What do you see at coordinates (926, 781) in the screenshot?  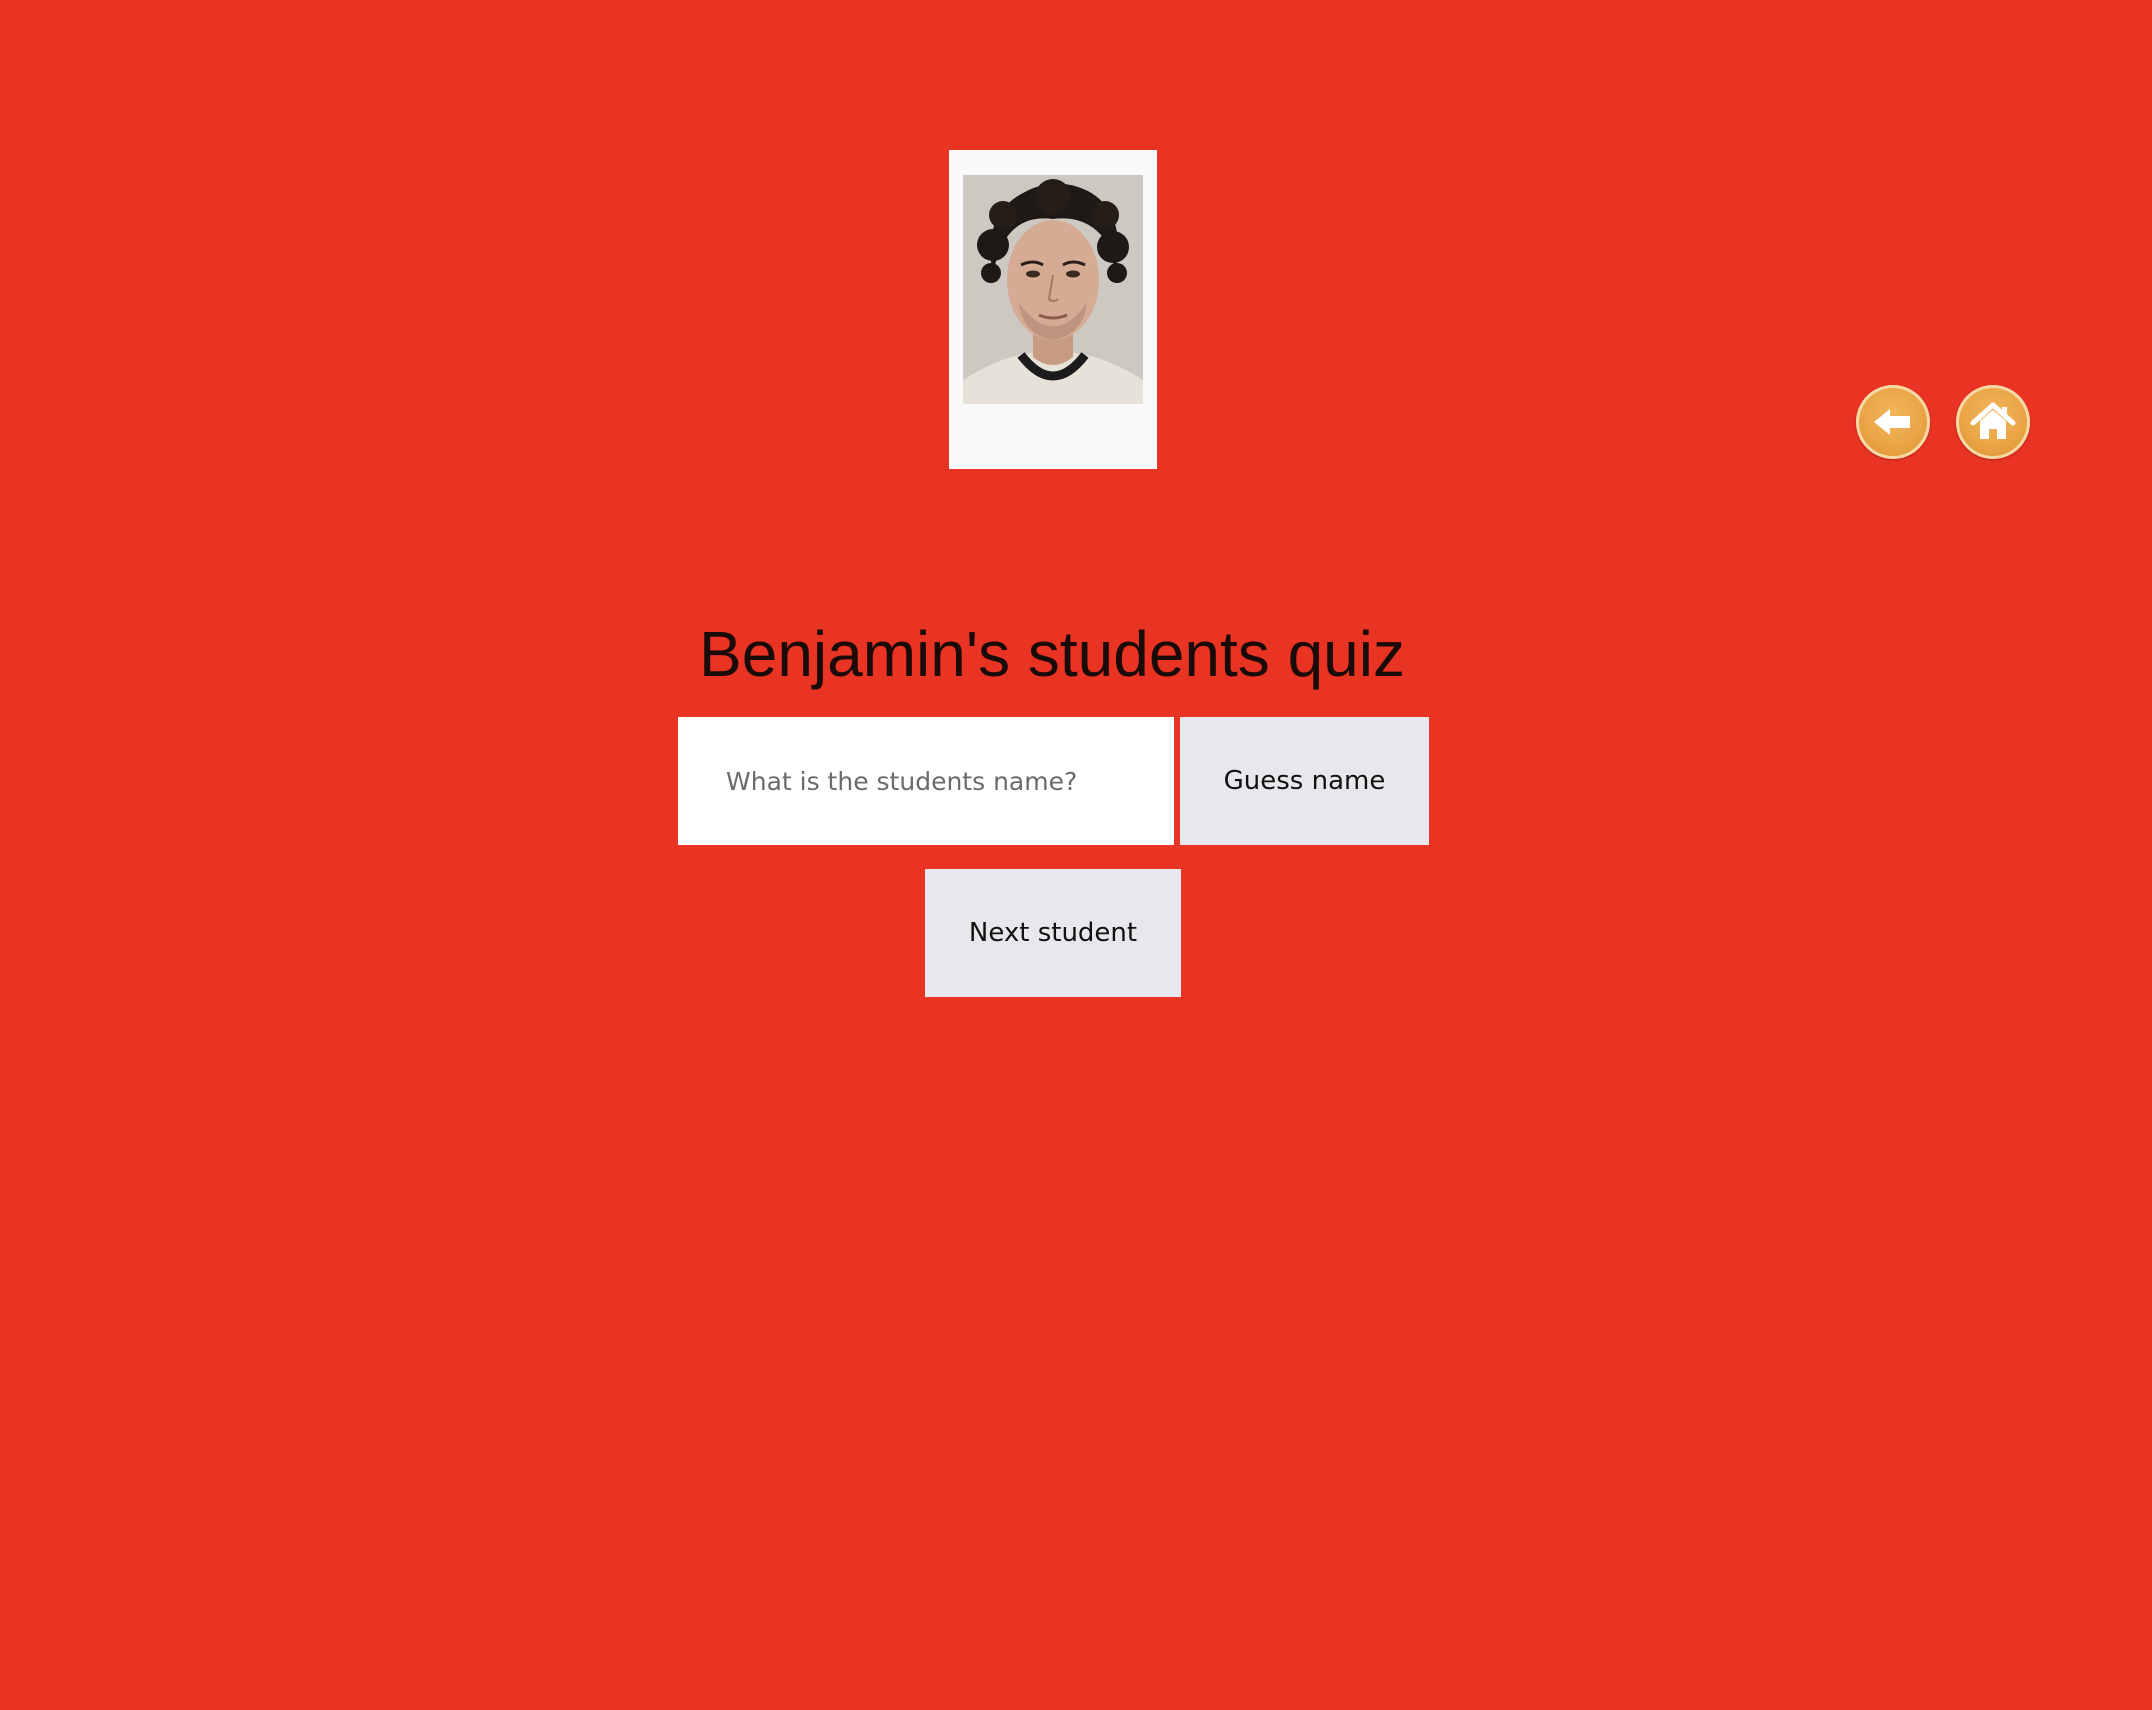 I see `student-name-input` at bounding box center [926, 781].